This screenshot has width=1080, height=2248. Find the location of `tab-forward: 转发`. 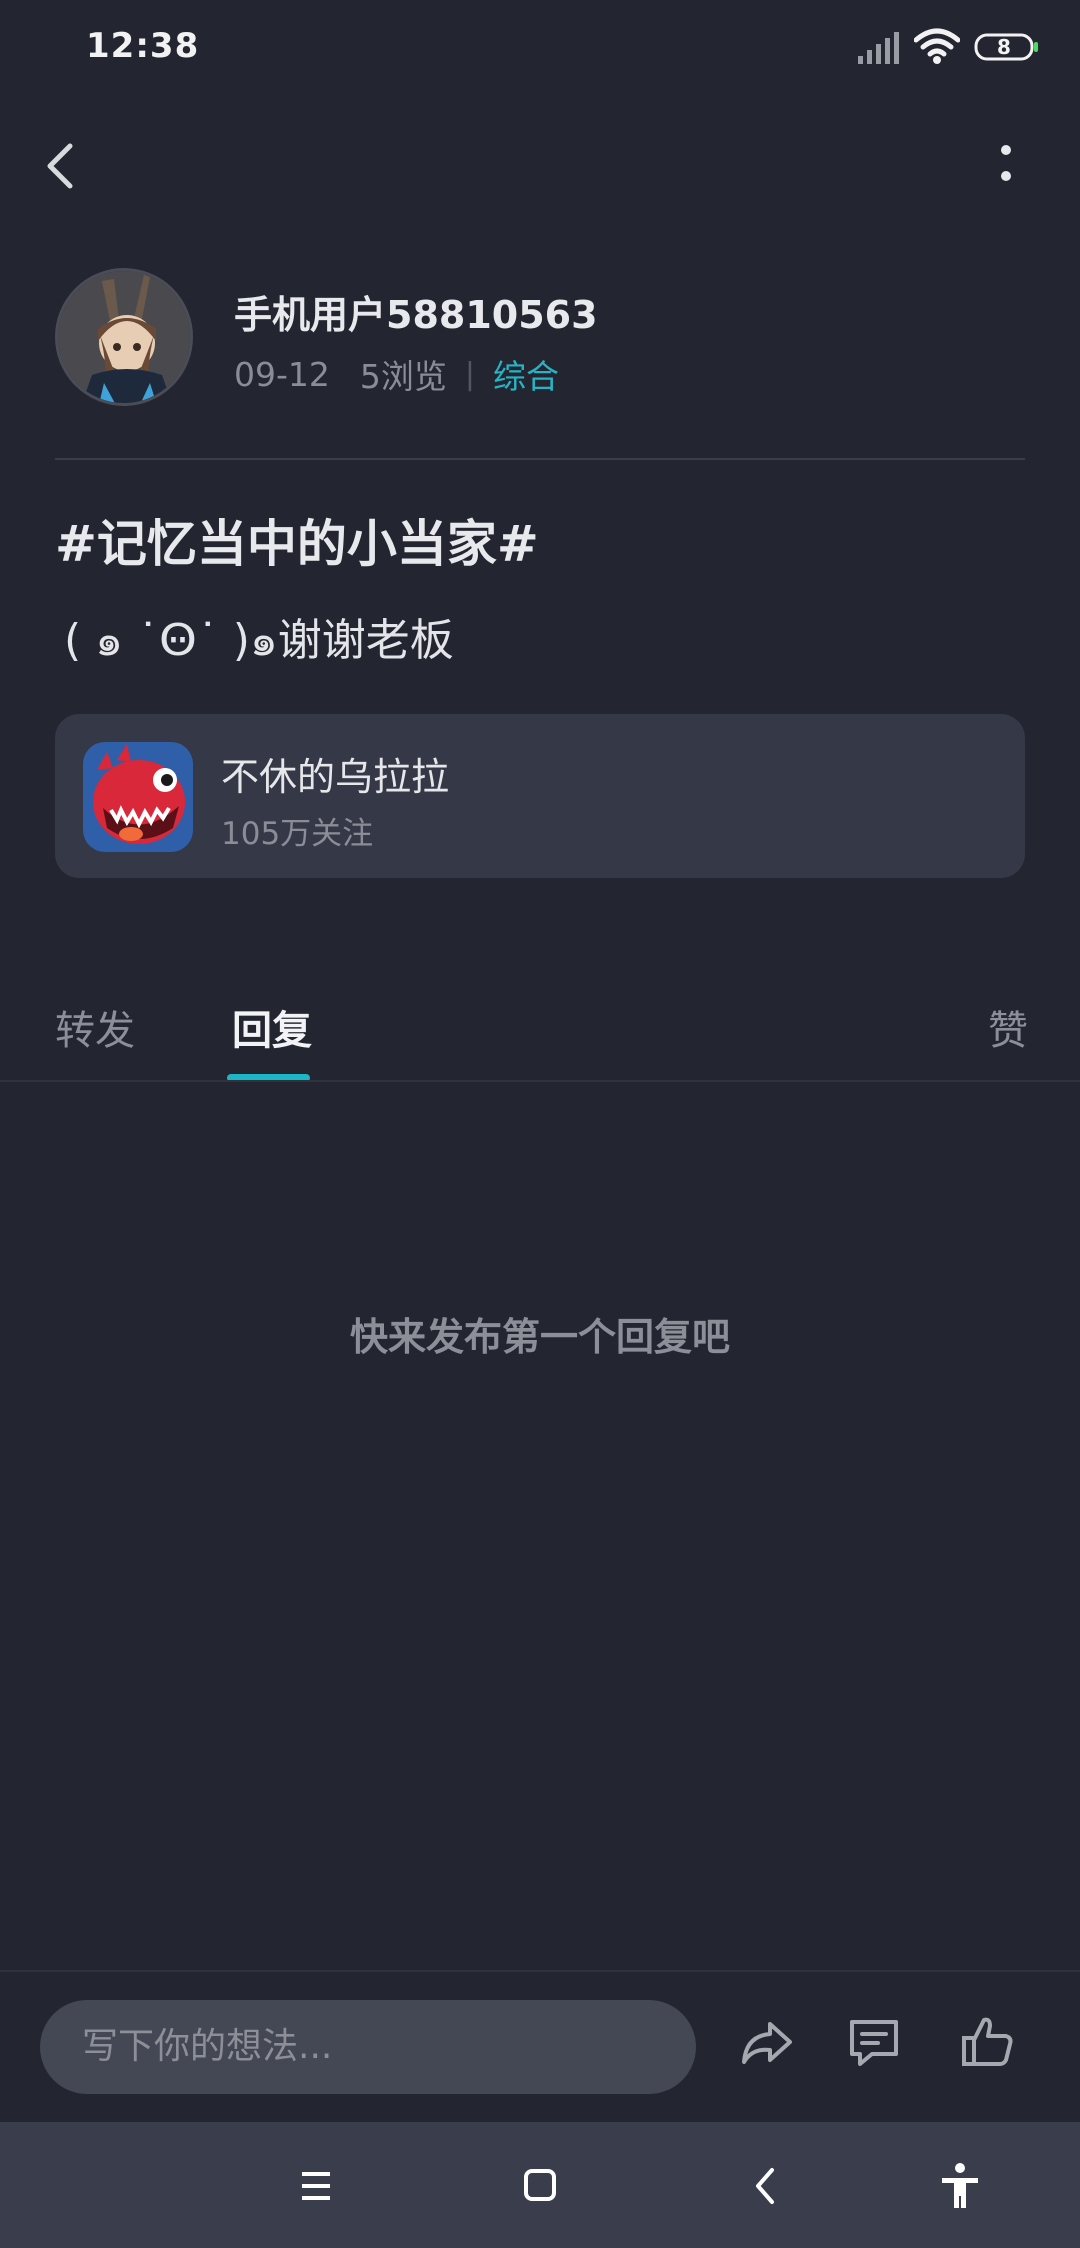

tab-forward: 转发 is located at coordinates (95, 1027).